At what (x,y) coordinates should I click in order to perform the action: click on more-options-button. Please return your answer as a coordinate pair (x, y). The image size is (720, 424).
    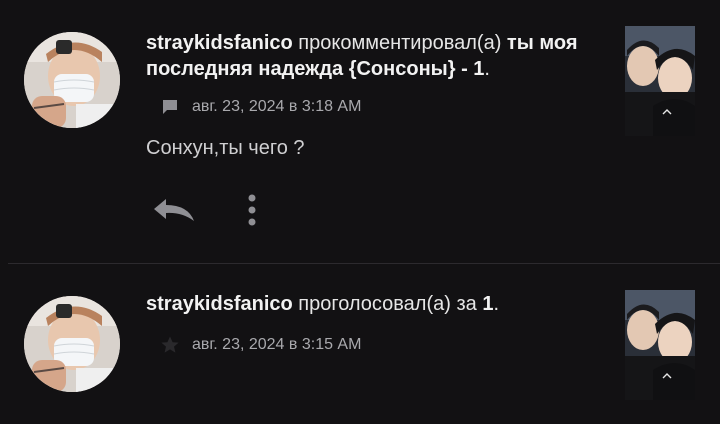
    Looking at the image, I should click on (252, 210).